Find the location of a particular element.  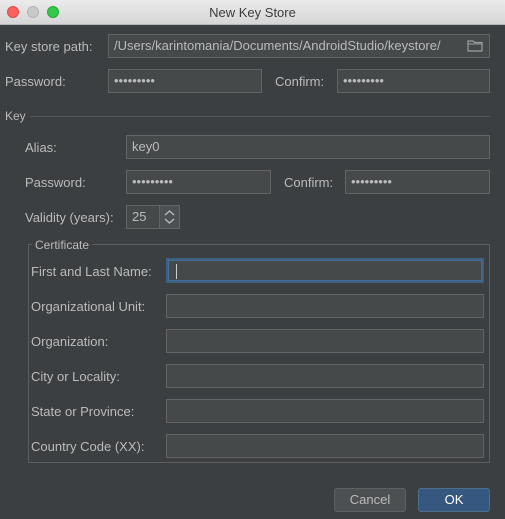

key-confirm-value: ••••••••• is located at coordinates (371, 181).